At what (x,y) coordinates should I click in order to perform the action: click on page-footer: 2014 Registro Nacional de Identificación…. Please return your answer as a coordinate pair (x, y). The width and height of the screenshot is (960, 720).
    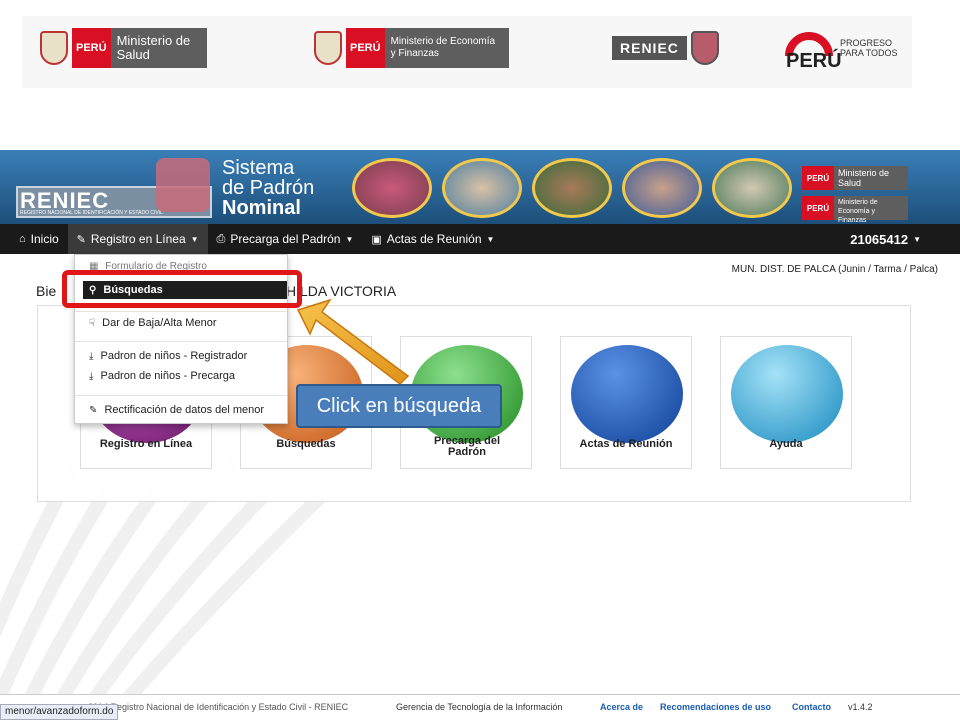
    Looking at the image, I should click on (480, 707).